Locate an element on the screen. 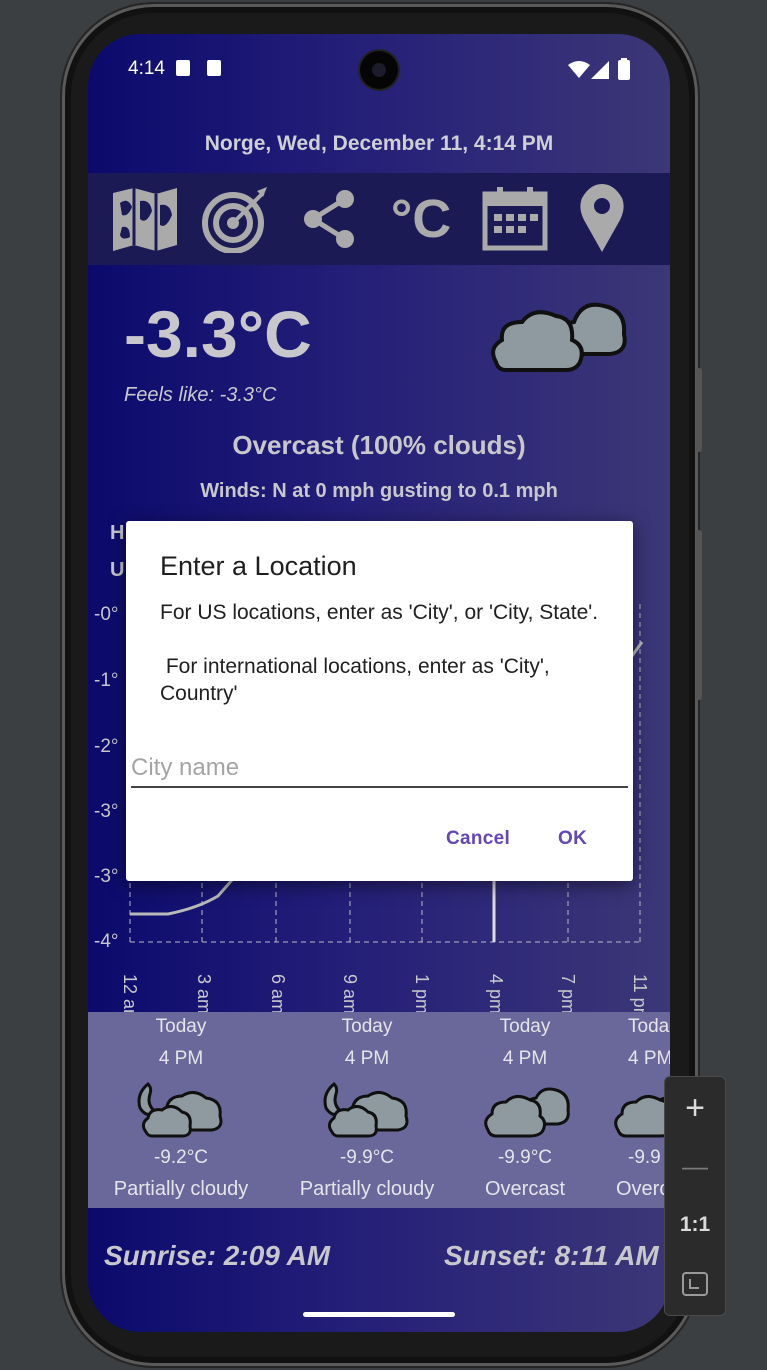 This screenshot has width=767, height=1370. fit-screen-icon is located at coordinates (695, 1284).